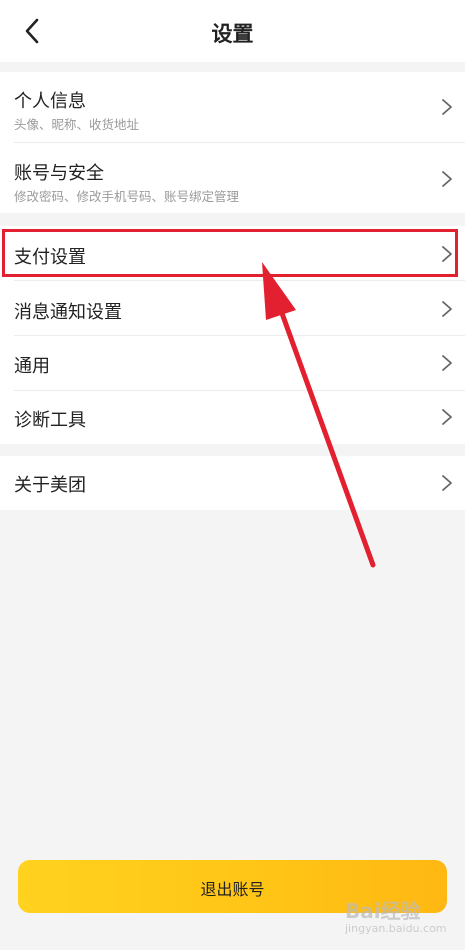 Image resolution: width=465 pixels, height=950 pixels. Describe the element at coordinates (50, 485) in the screenshot. I see `row-label: 关于美团` at that location.